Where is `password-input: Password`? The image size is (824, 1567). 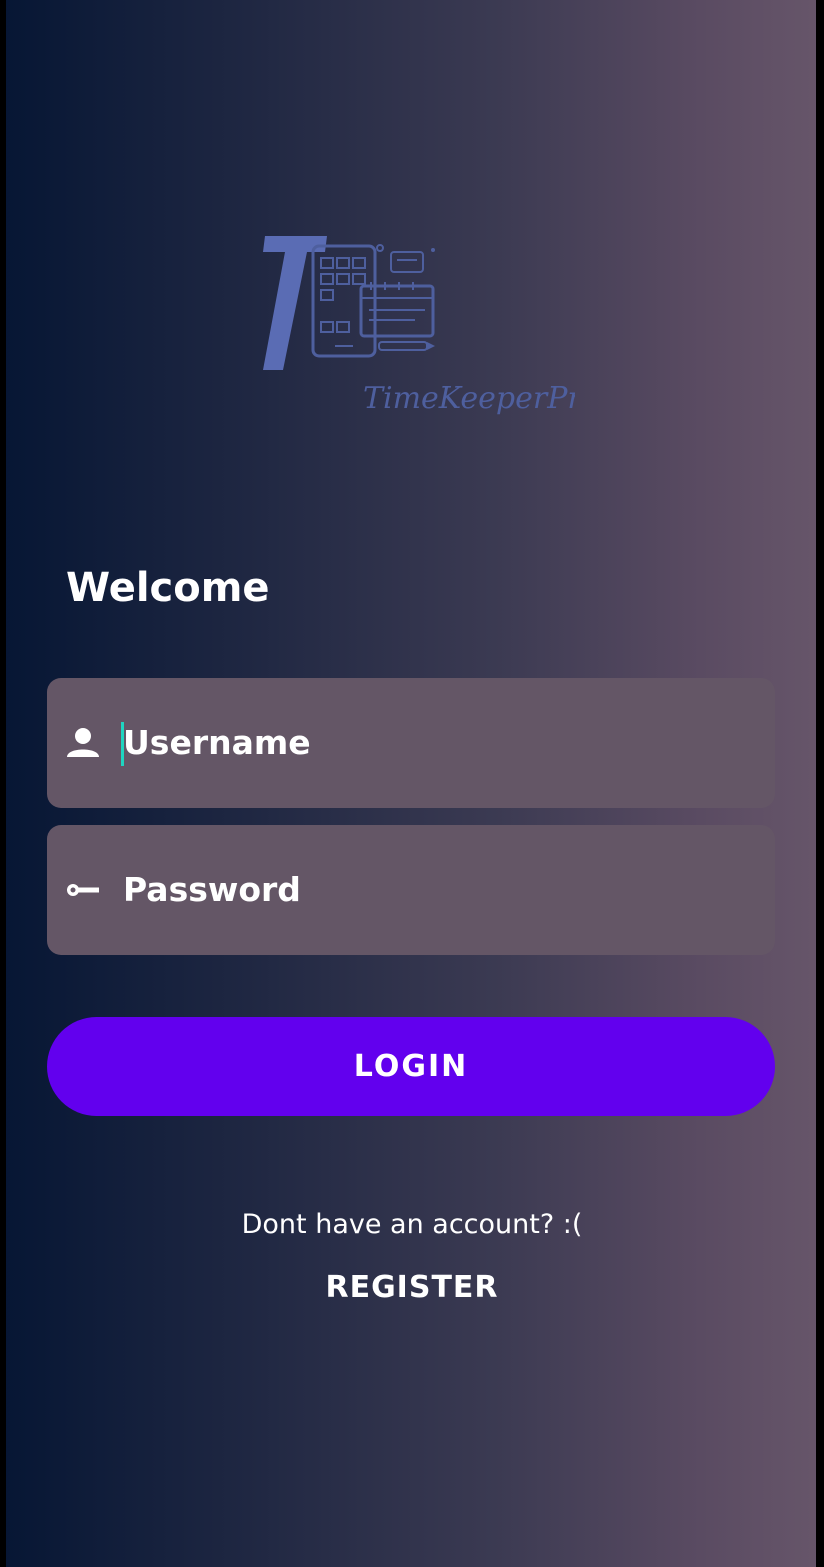 password-input: Password is located at coordinates (212, 890).